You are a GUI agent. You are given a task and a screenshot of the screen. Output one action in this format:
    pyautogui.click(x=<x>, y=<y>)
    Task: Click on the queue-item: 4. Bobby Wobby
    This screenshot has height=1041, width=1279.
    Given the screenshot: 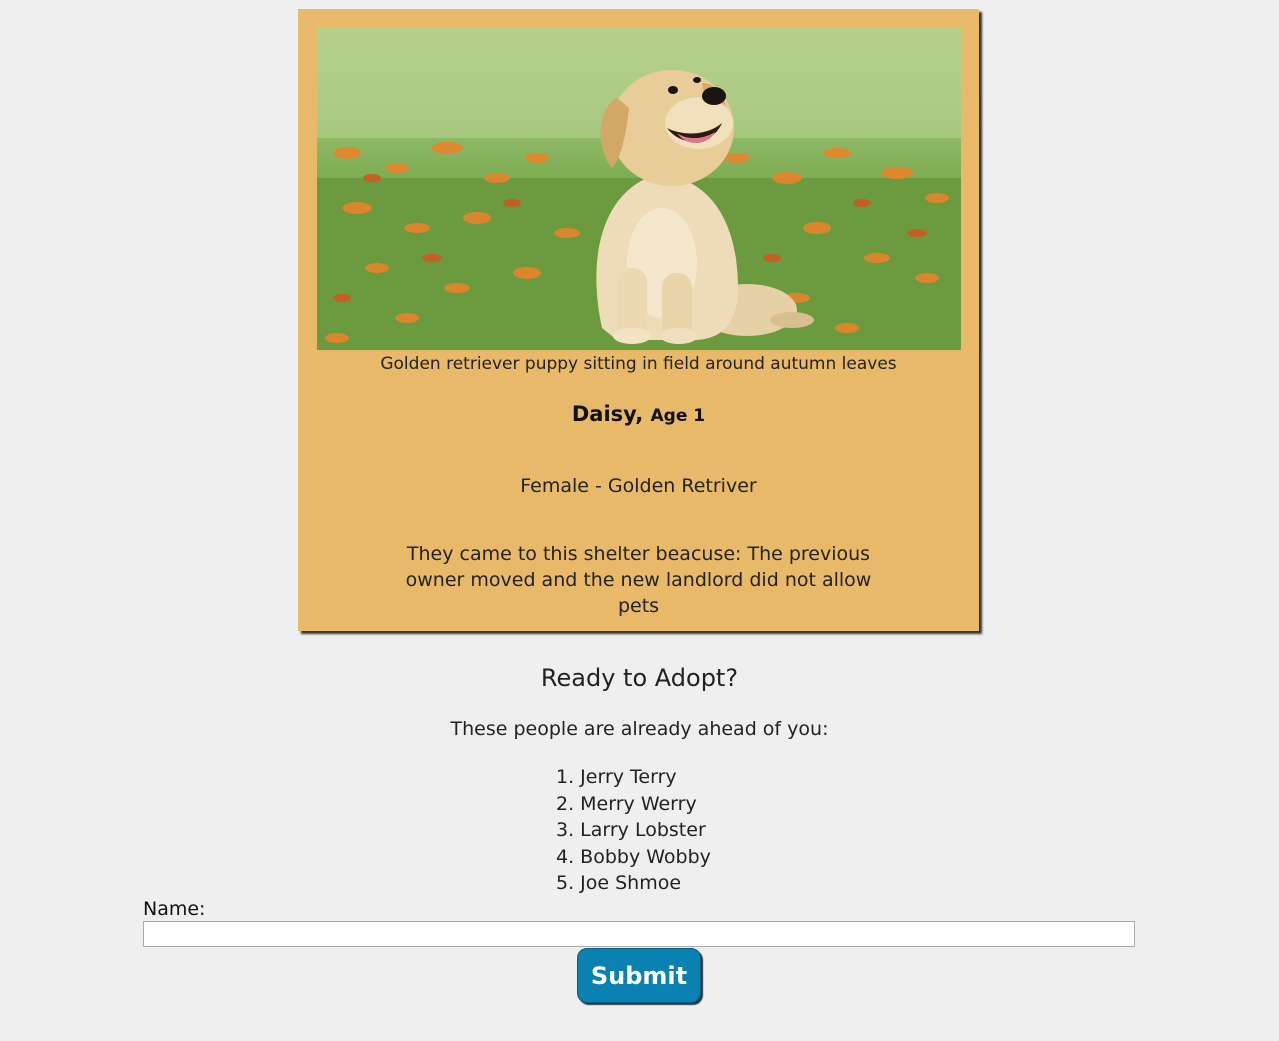 What is the action you would take?
    pyautogui.click(x=633, y=856)
    